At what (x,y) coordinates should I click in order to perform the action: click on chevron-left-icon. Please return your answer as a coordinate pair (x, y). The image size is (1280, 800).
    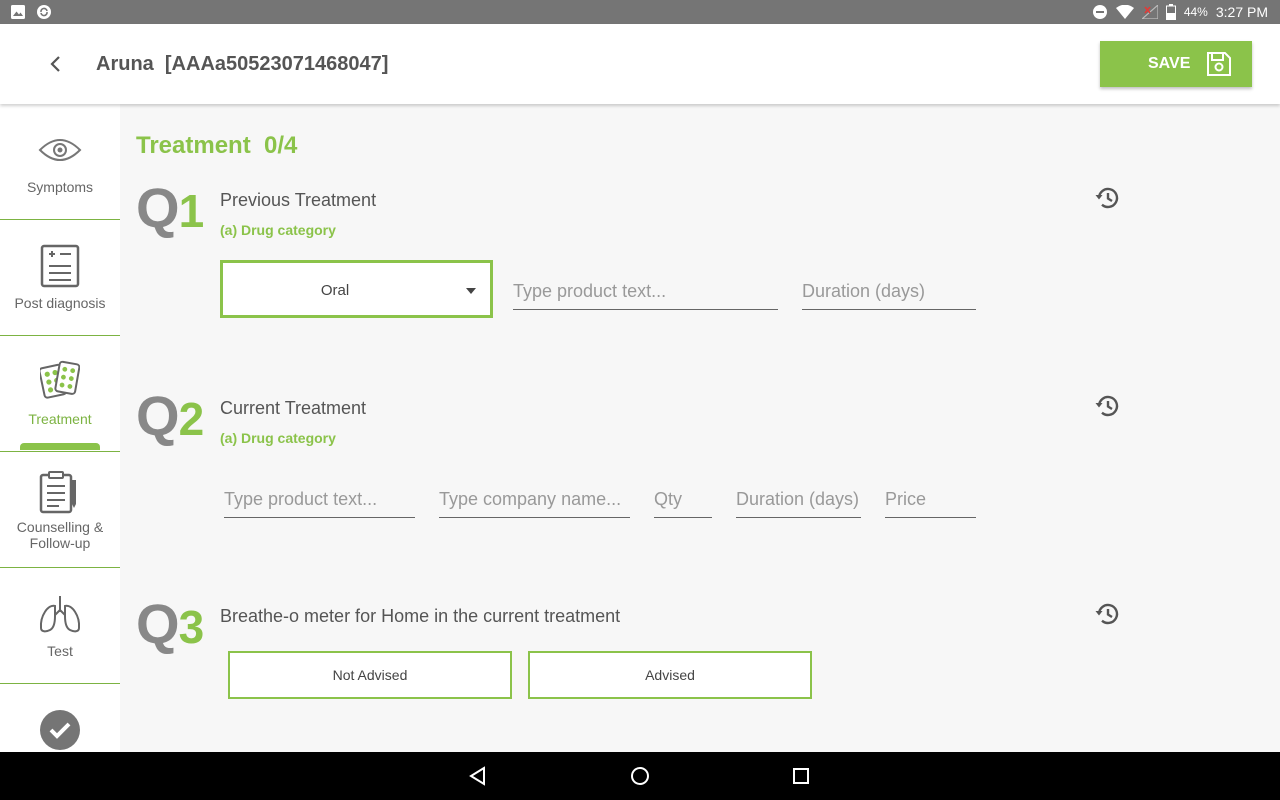
    Looking at the image, I should click on (55, 64).